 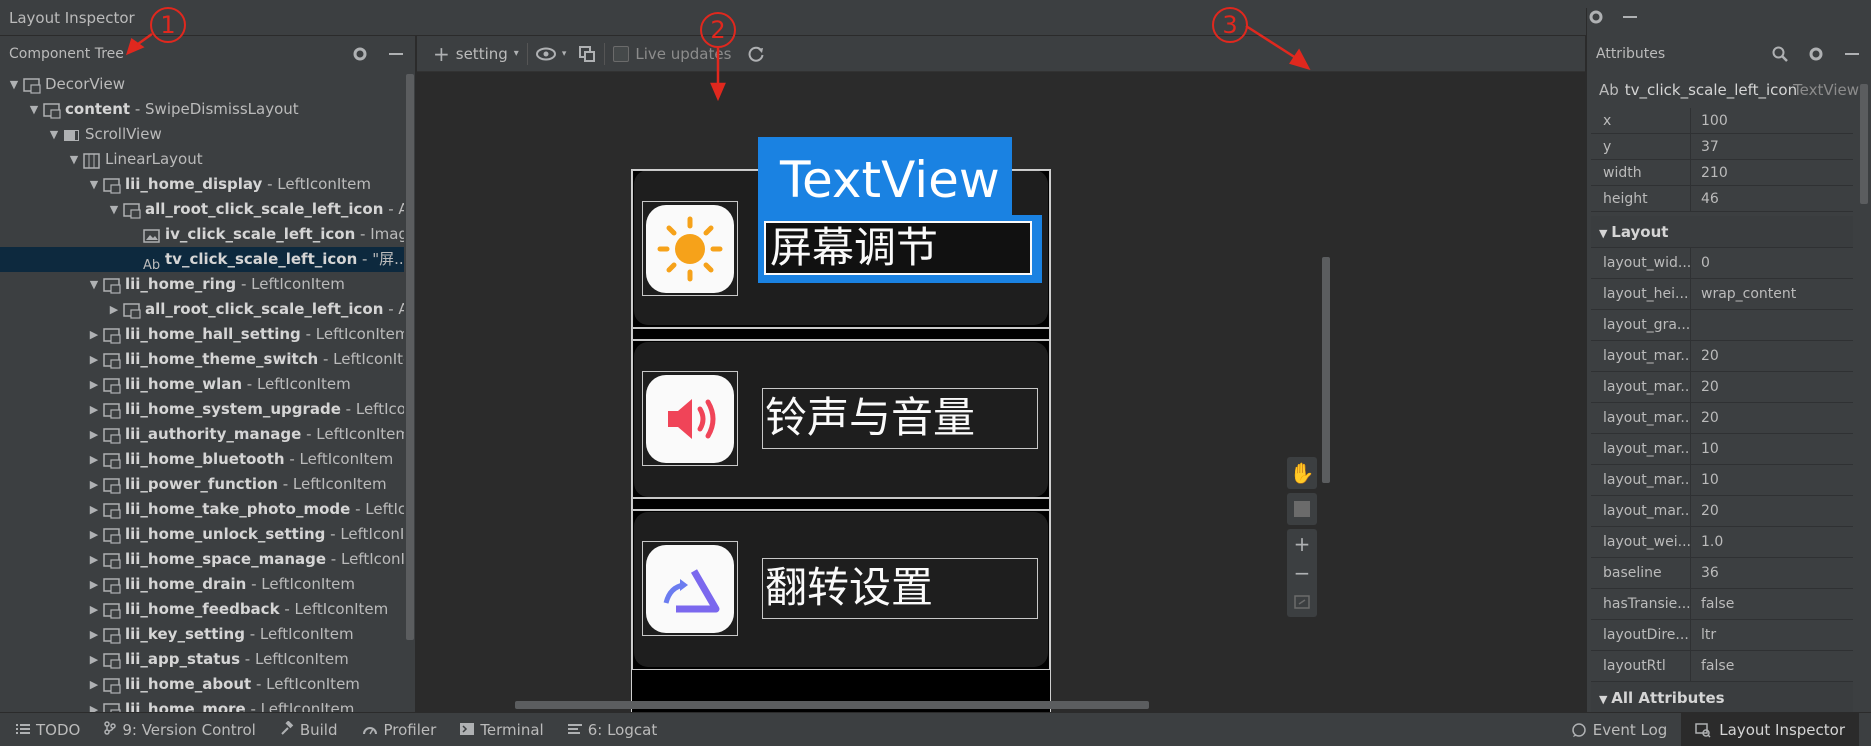 What do you see at coordinates (309, 729) in the screenshot?
I see `tool-window-button: Build` at bounding box center [309, 729].